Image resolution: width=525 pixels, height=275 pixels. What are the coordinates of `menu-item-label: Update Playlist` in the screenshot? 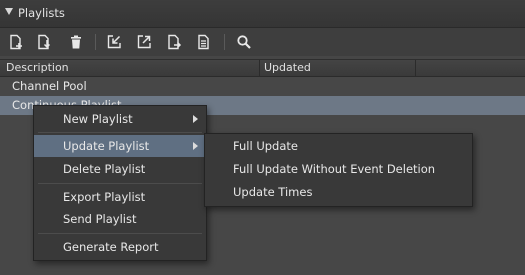 It's located at (106, 146).